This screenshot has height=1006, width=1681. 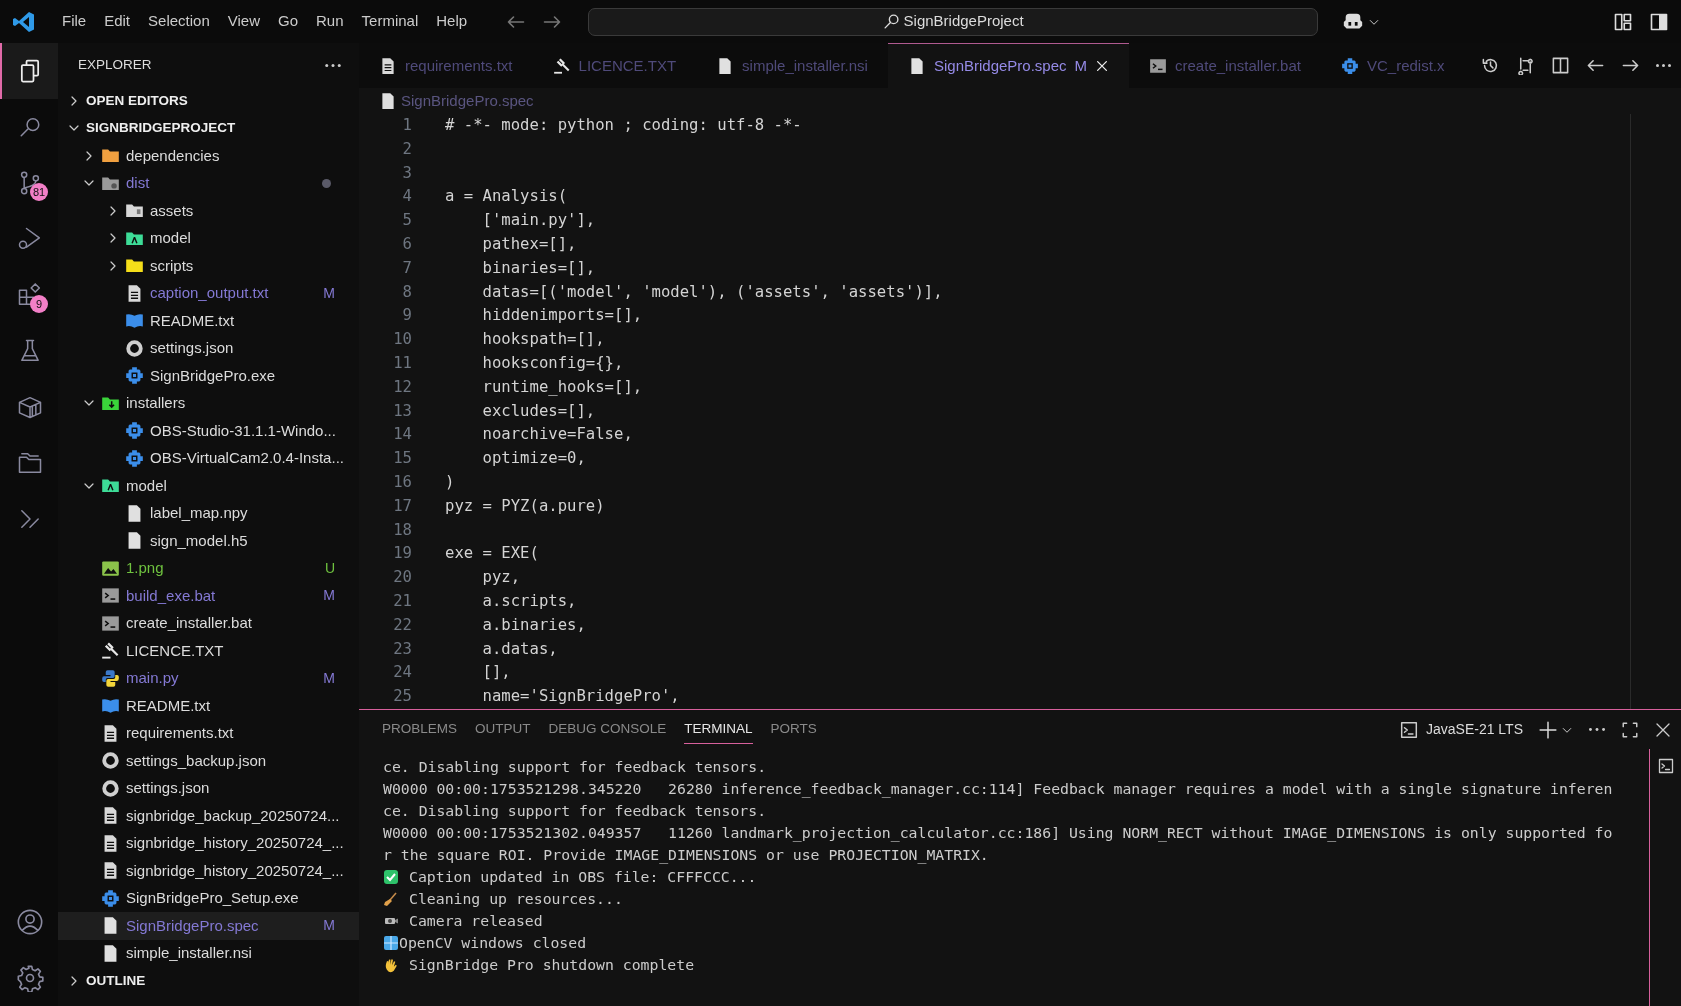 What do you see at coordinates (39, 192) in the screenshot?
I see `count-badge: 81` at bounding box center [39, 192].